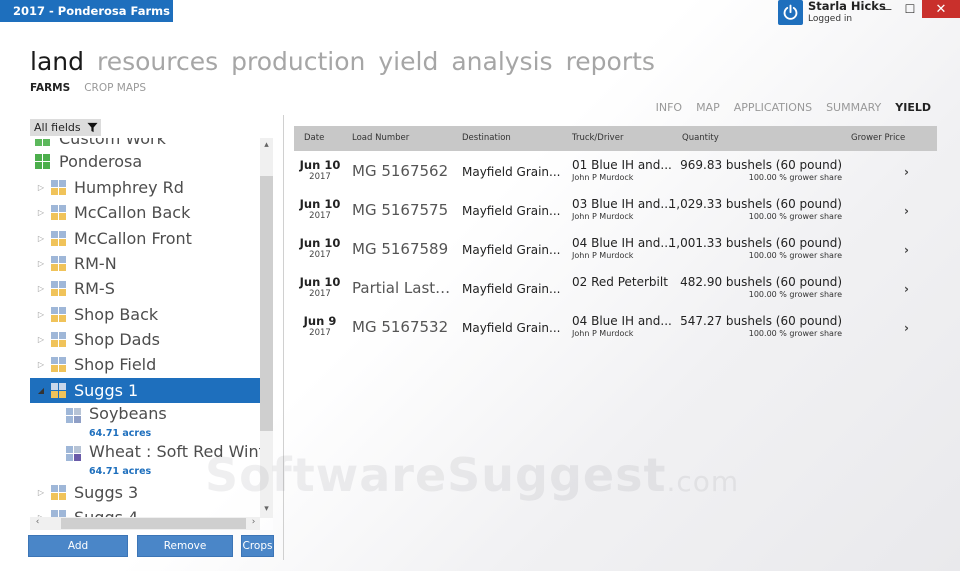 The height and width of the screenshot is (571, 960). I want to click on power-icon, so click(790, 12).